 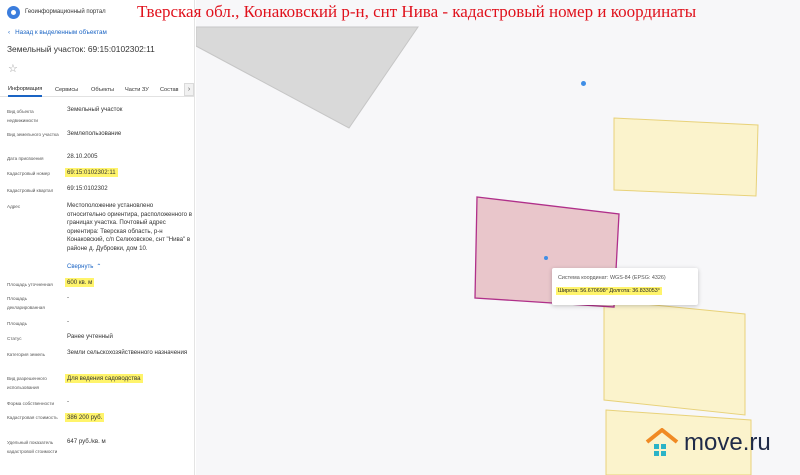 I want to click on collapse-address-link: Свернуть ⌃, so click(x=84, y=267).